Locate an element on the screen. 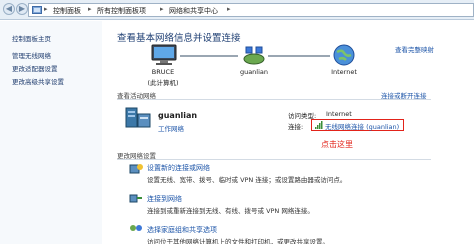 This screenshot has width=474, height=244. task-new-connection-desc: 设置无线、宽带、拨号、临时或 VPN 连接；或设置路由器或访问点。 is located at coordinates (247, 180).